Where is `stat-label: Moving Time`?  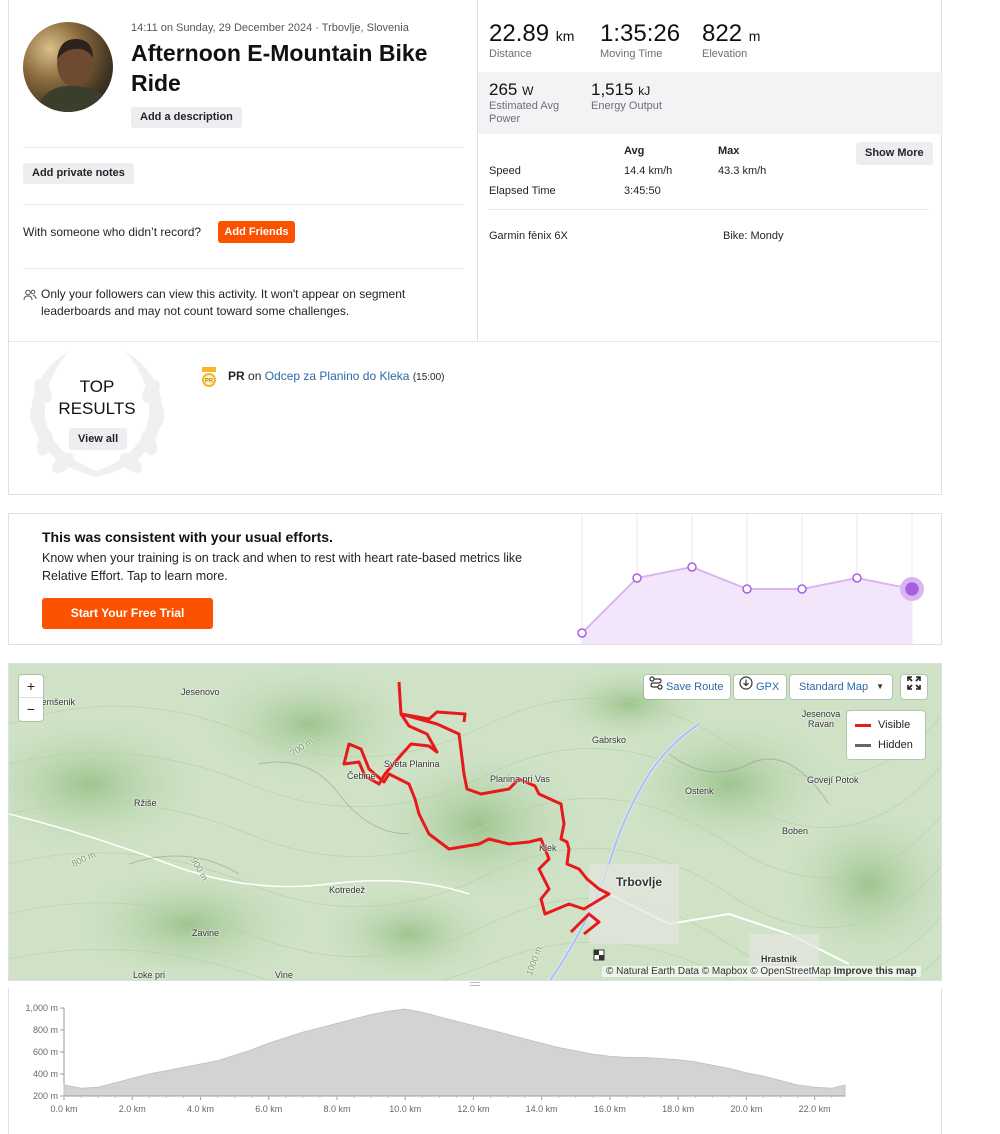 stat-label: Moving Time is located at coordinates (631, 54).